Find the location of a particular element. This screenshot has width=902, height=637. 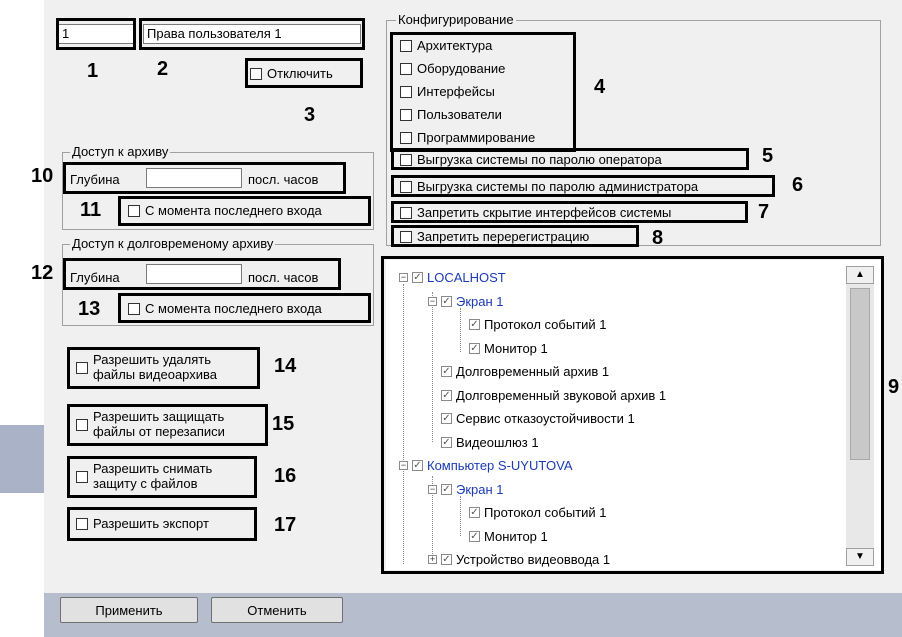

callout-12: 12 is located at coordinates (42, 273).